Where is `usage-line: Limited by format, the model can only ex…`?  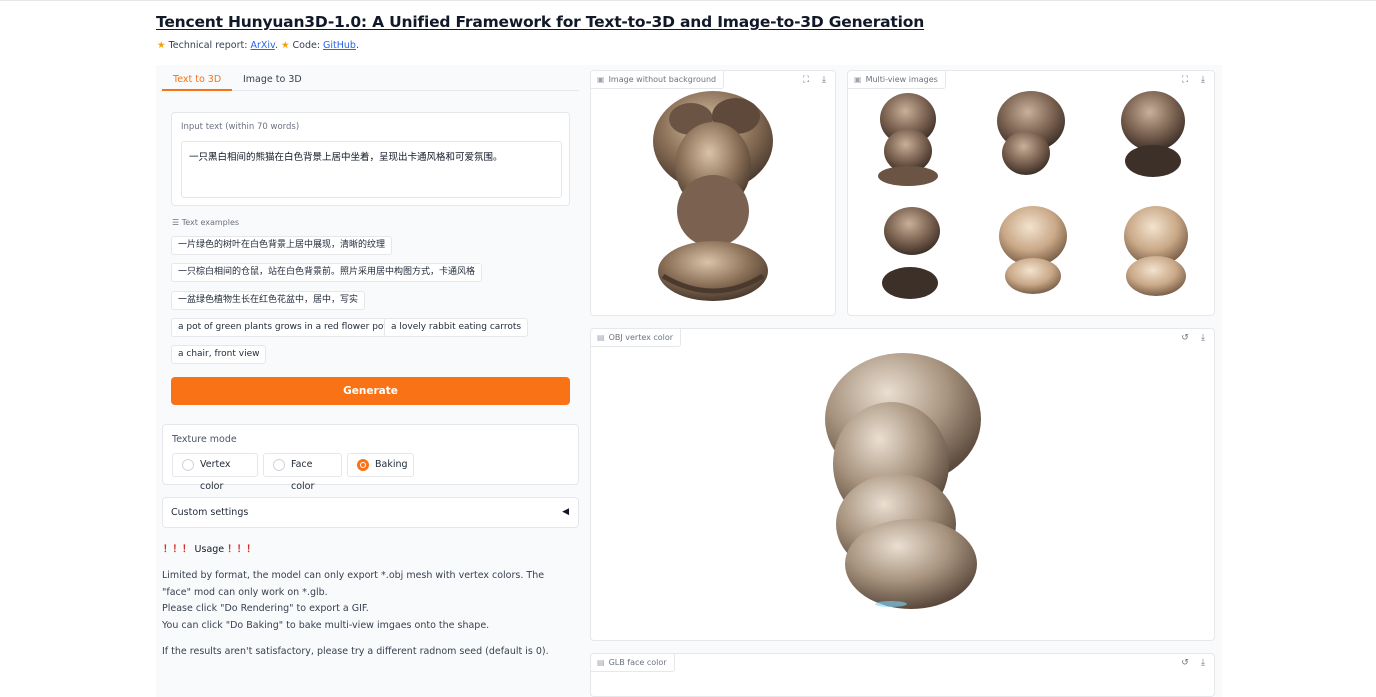 usage-line: Limited by format, the model can only ex… is located at coordinates (353, 584).